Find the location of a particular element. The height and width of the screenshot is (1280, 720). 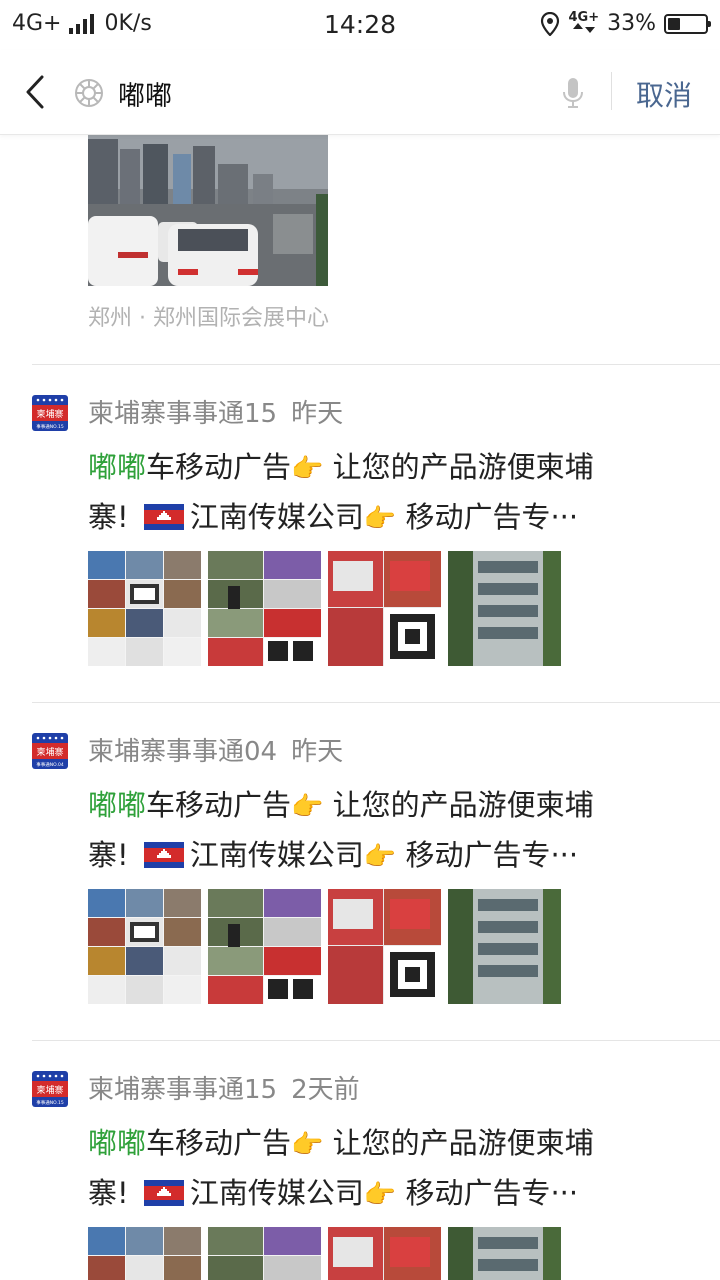

status-bar: 4G+ 0K/s 14:28 4G+ 33% is located at coordinates (360, 25).